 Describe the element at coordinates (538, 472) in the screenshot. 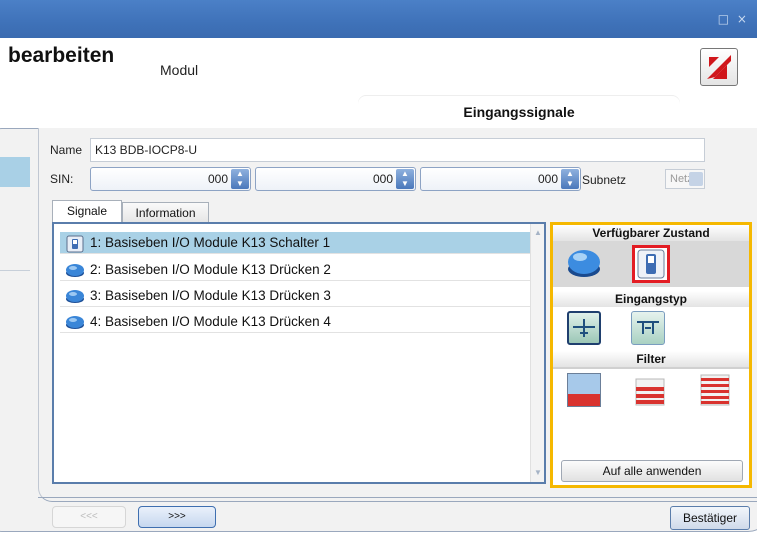

I see `scroll-down-icon: ▼` at that location.